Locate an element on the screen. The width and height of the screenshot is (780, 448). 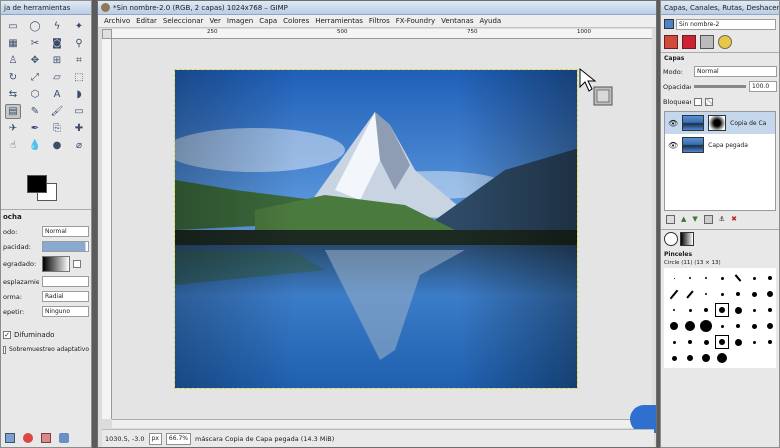
tab-undo-icon is located at coordinates (725, 42).